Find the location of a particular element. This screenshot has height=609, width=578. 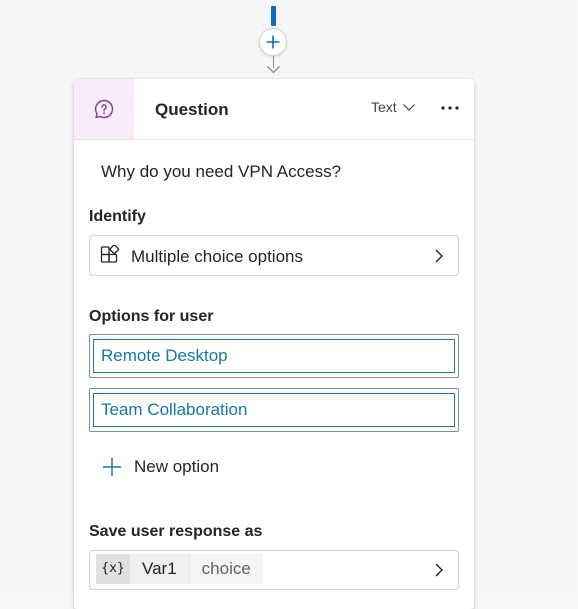

option-input: Team Collaboration is located at coordinates (274, 410).